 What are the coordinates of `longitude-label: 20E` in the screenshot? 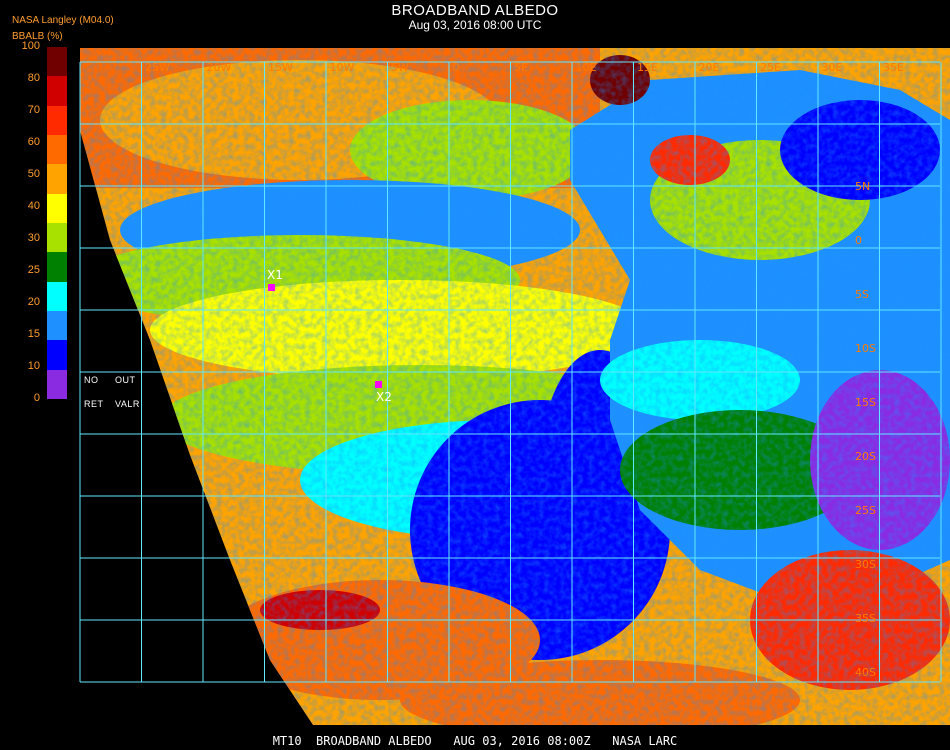 It's located at (709, 67).